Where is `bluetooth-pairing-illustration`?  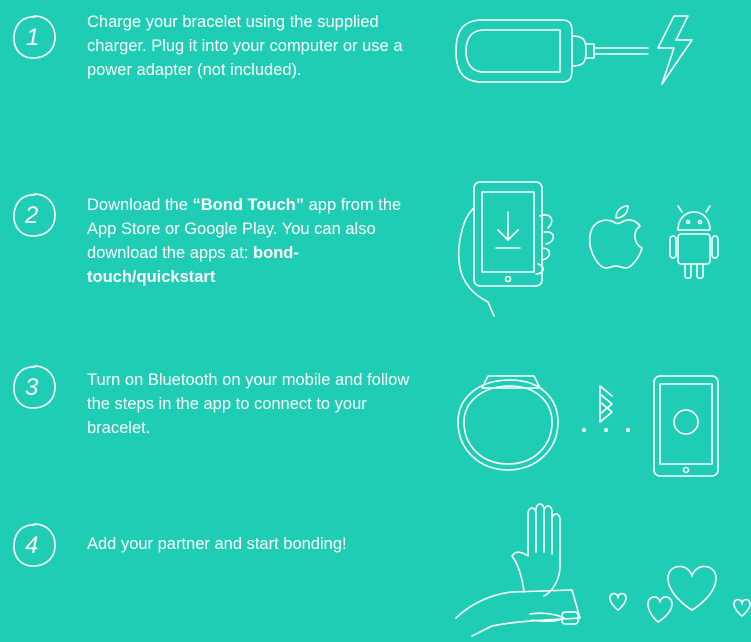 bluetooth-pairing-illustration is located at coordinates (587, 424).